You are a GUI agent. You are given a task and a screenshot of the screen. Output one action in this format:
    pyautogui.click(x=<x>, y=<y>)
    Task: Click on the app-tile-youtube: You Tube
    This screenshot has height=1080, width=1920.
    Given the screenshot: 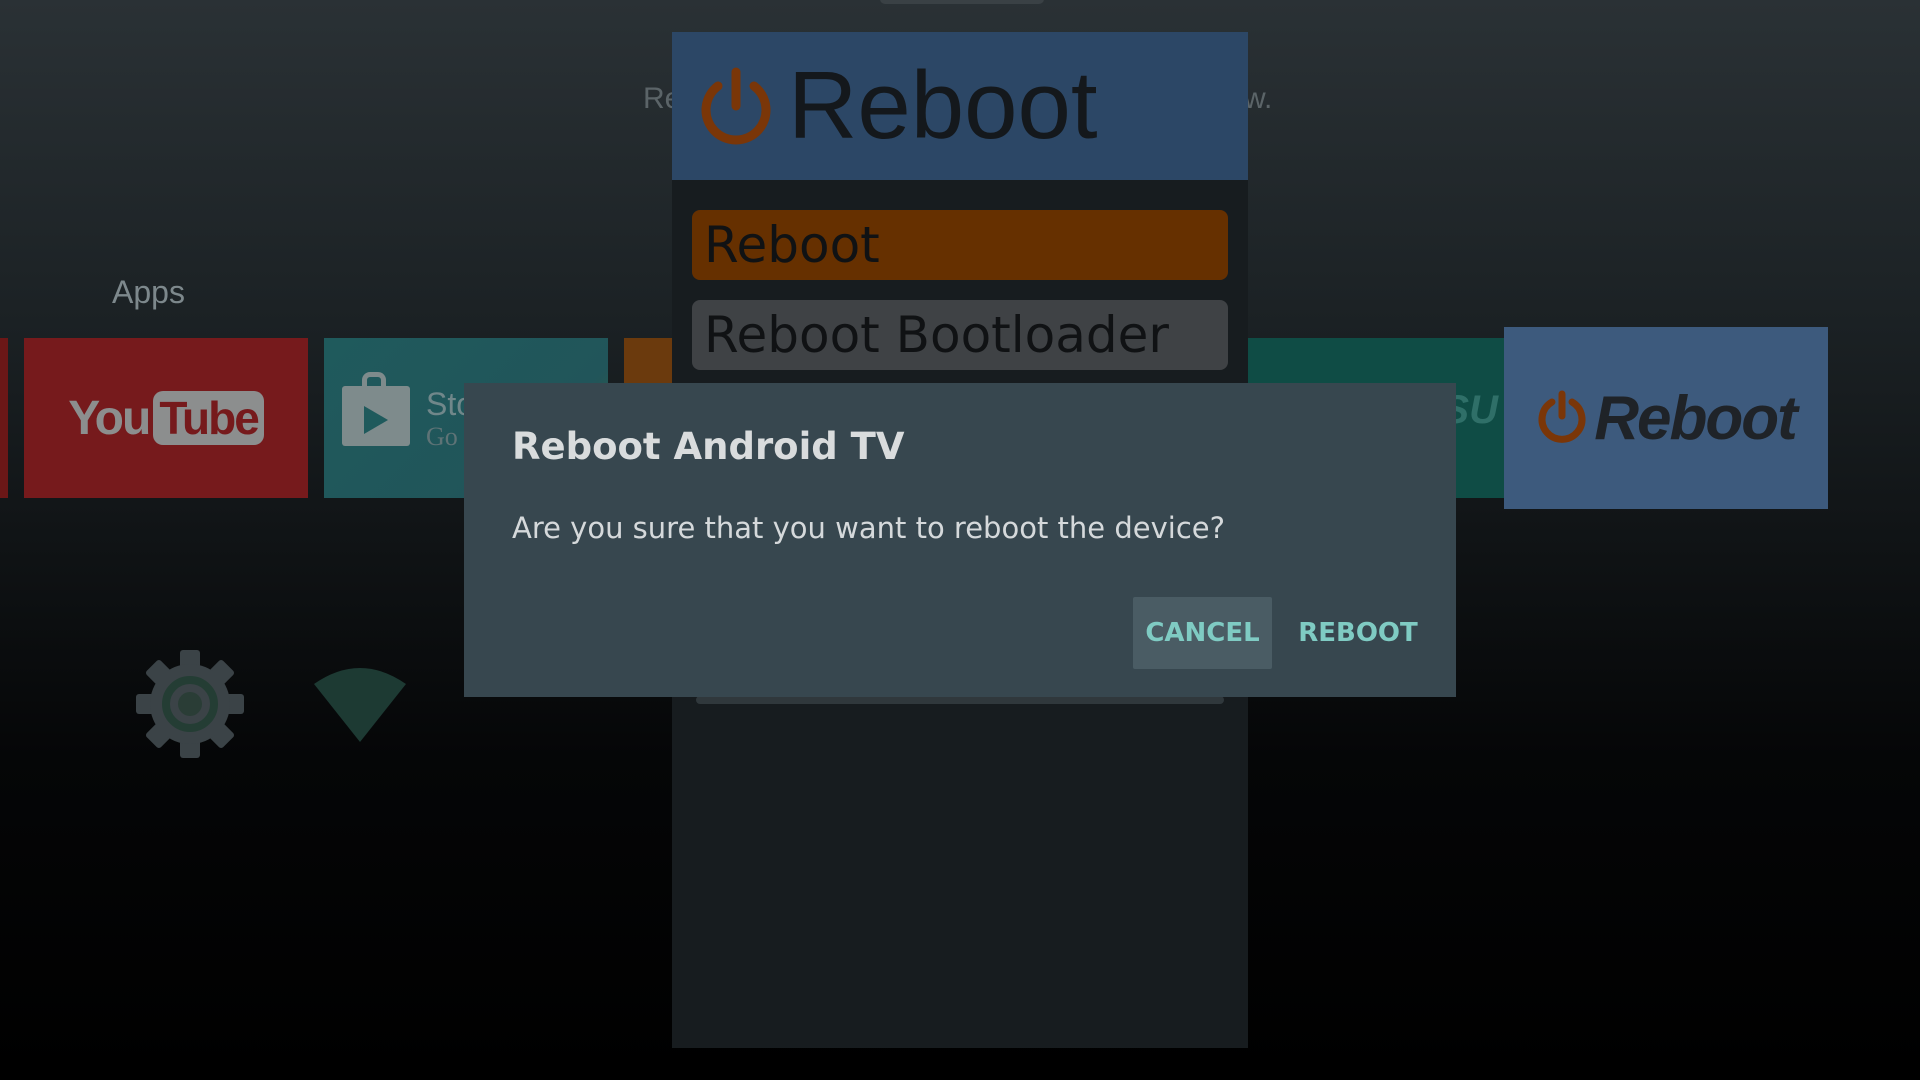 What is the action you would take?
    pyautogui.click(x=166, y=418)
    